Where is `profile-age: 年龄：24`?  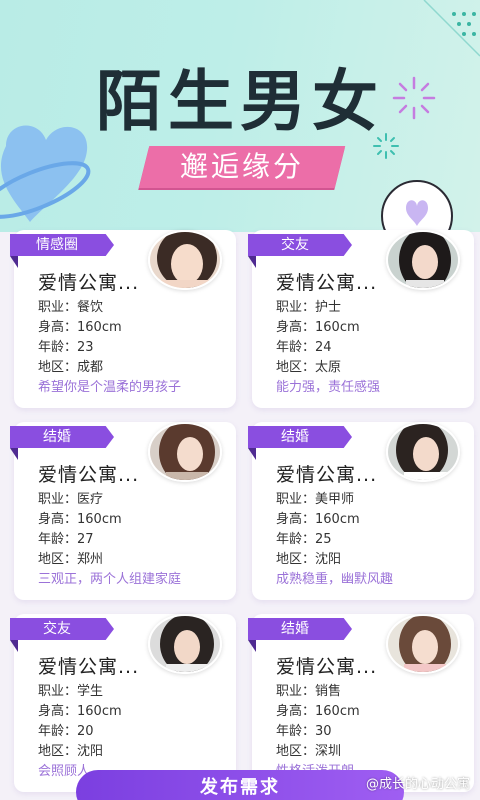 profile-age: 年龄：24 is located at coordinates (304, 347).